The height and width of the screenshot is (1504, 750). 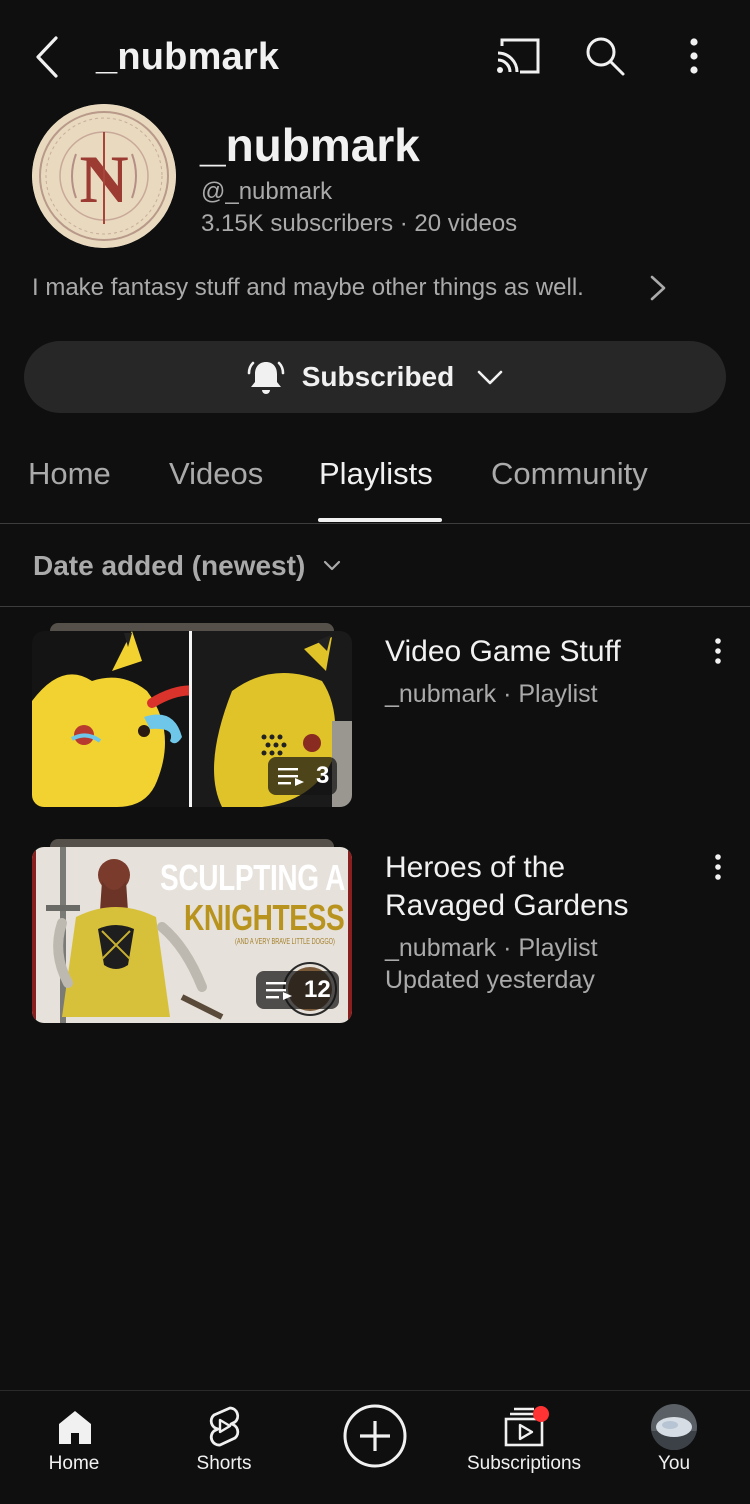 I want to click on channel-tabs: Home Videos Playlists Community, so click(x=375, y=482).